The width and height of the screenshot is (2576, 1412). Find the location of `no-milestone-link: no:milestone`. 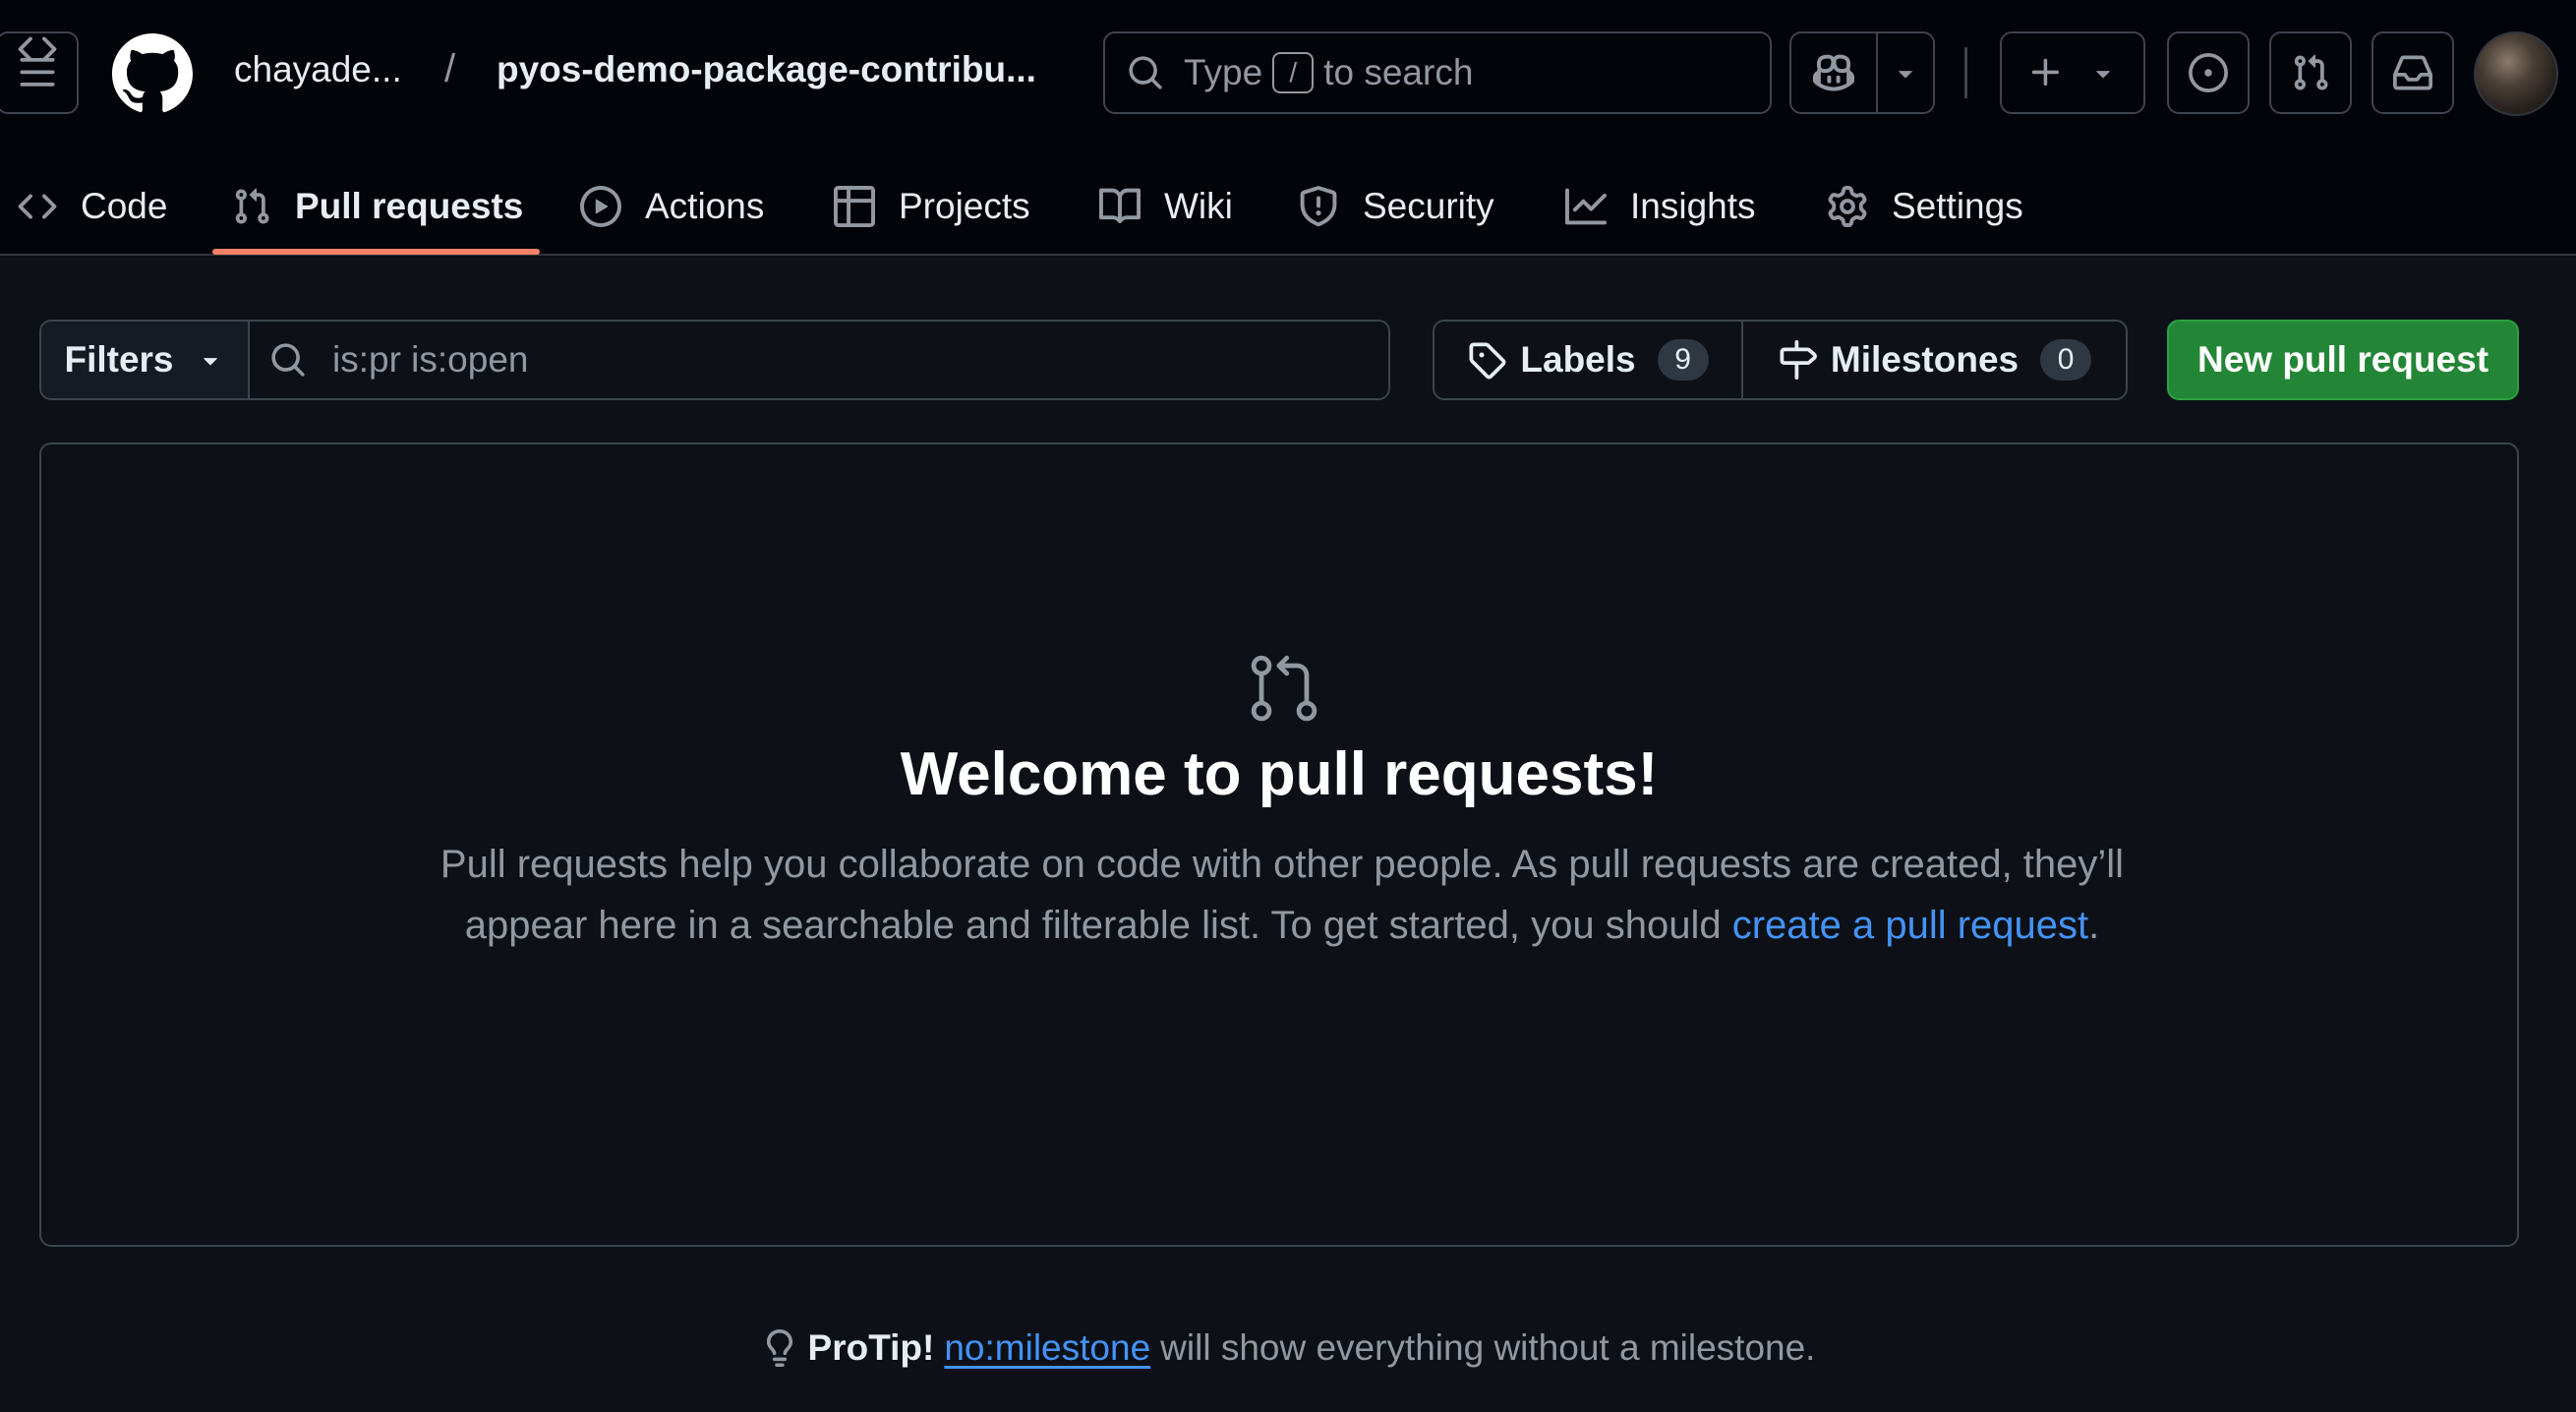

no-milestone-link: no:milestone is located at coordinates (1047, 1348).